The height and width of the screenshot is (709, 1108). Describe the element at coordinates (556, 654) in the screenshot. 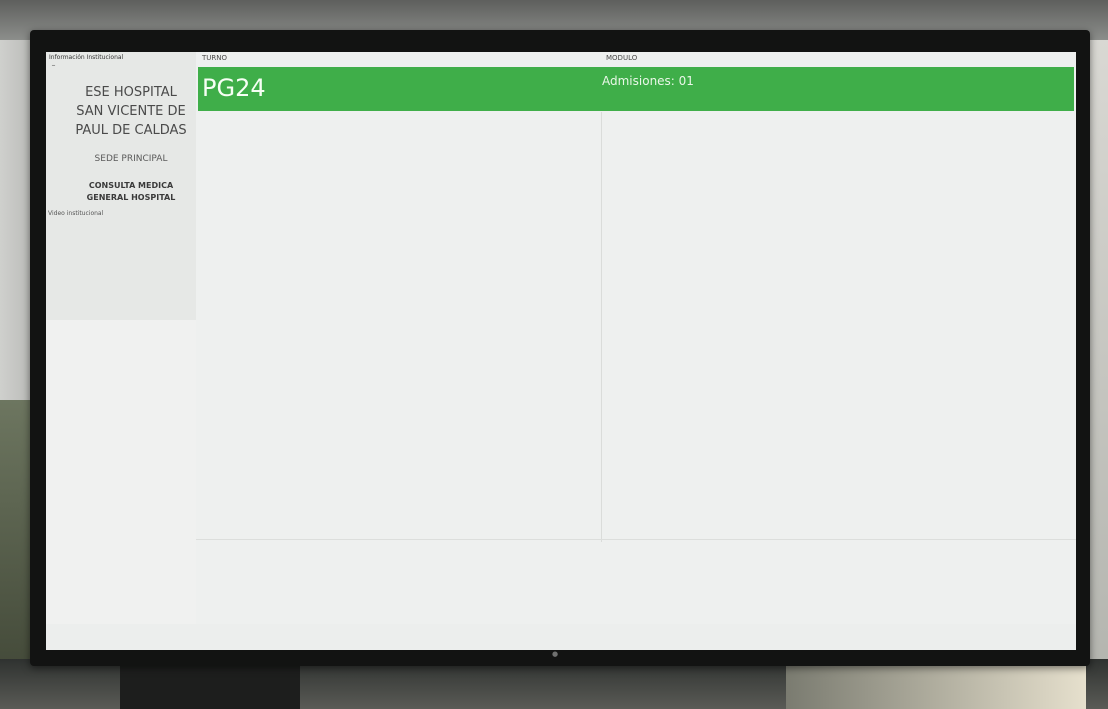

I see `tv-brand-logo: ●` at that location.